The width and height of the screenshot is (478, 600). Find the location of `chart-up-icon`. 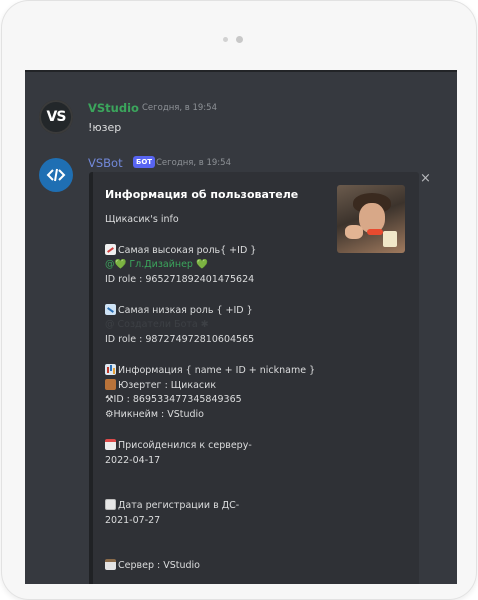

chart-up-icon is located at coordinates (110, 249).